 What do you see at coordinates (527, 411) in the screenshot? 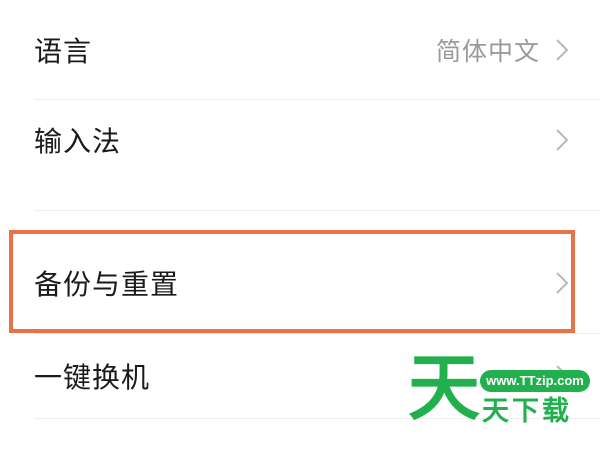
I see `watermark-name: 天下载` at bounding box center [527, 411].